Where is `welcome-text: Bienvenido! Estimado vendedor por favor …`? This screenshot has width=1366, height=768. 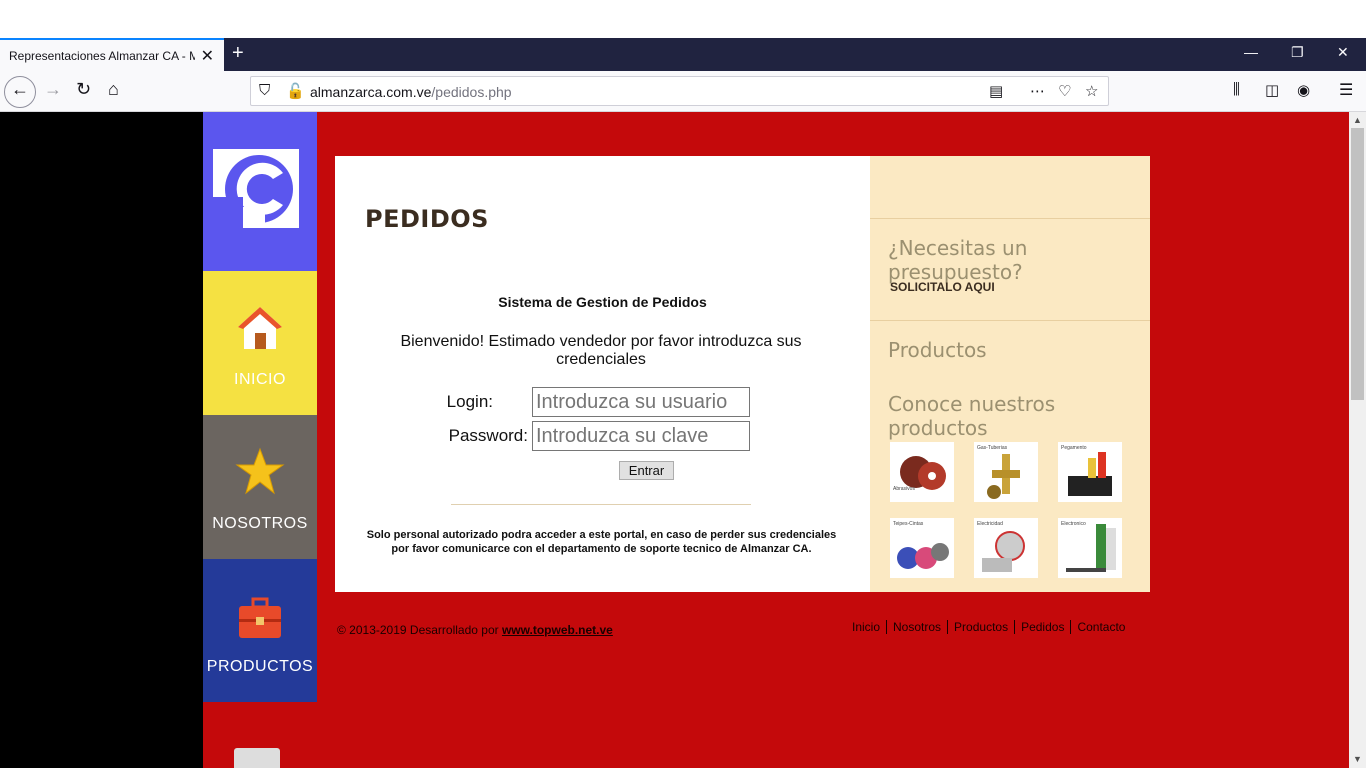
welcome-text: Bienvenido! Estimado vendedor por favor … is located at coordinates (601, 350).